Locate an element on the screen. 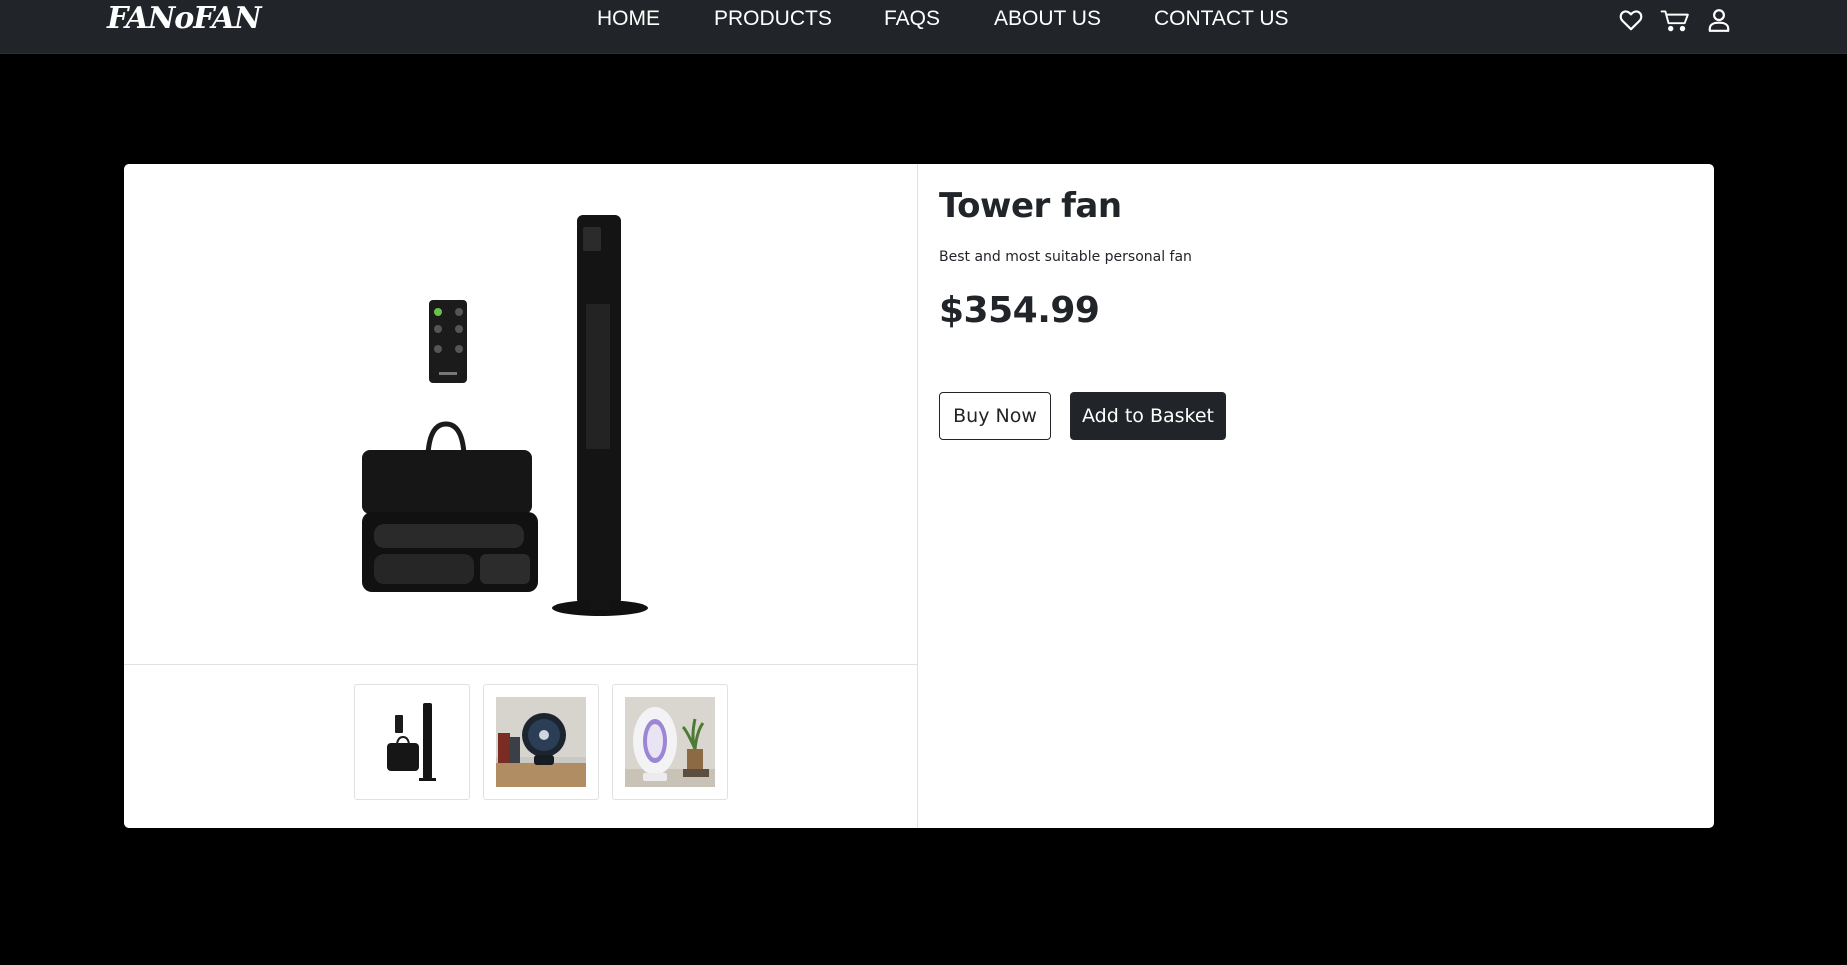  thumbnail-tower-fan is located at coordinates (412, 742).